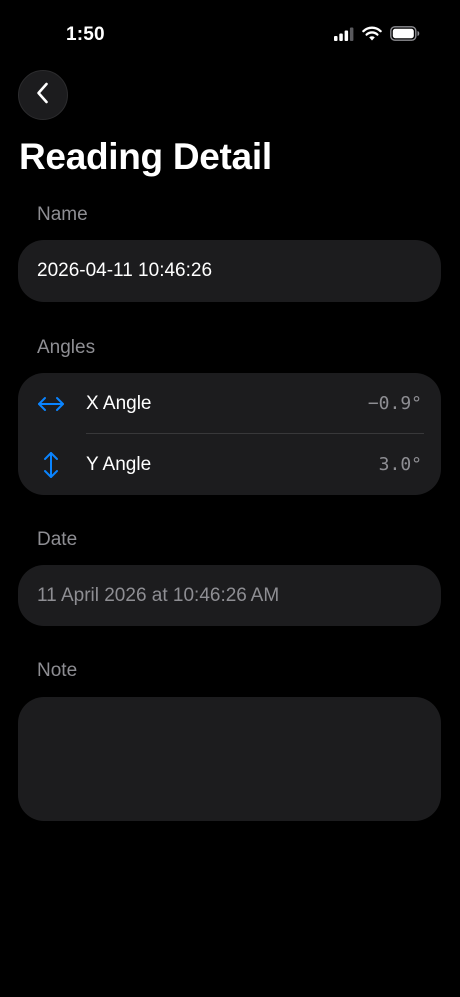 The image size is (460, 997). Describe the element at coordinates (145, 156) in the screenshot. I see `page-title: Reading Detail` at that location.